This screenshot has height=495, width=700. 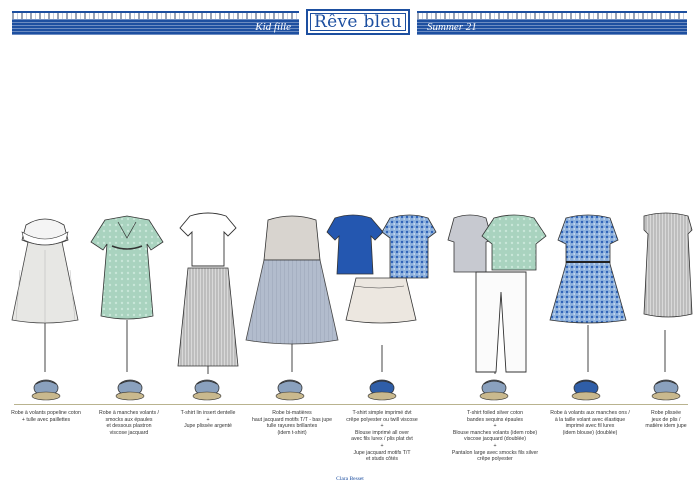 What do you see at coordinates (350, 479) in the screenshot?
I see `designer-credit: Clara Besset` at bounding box center [350, 479].